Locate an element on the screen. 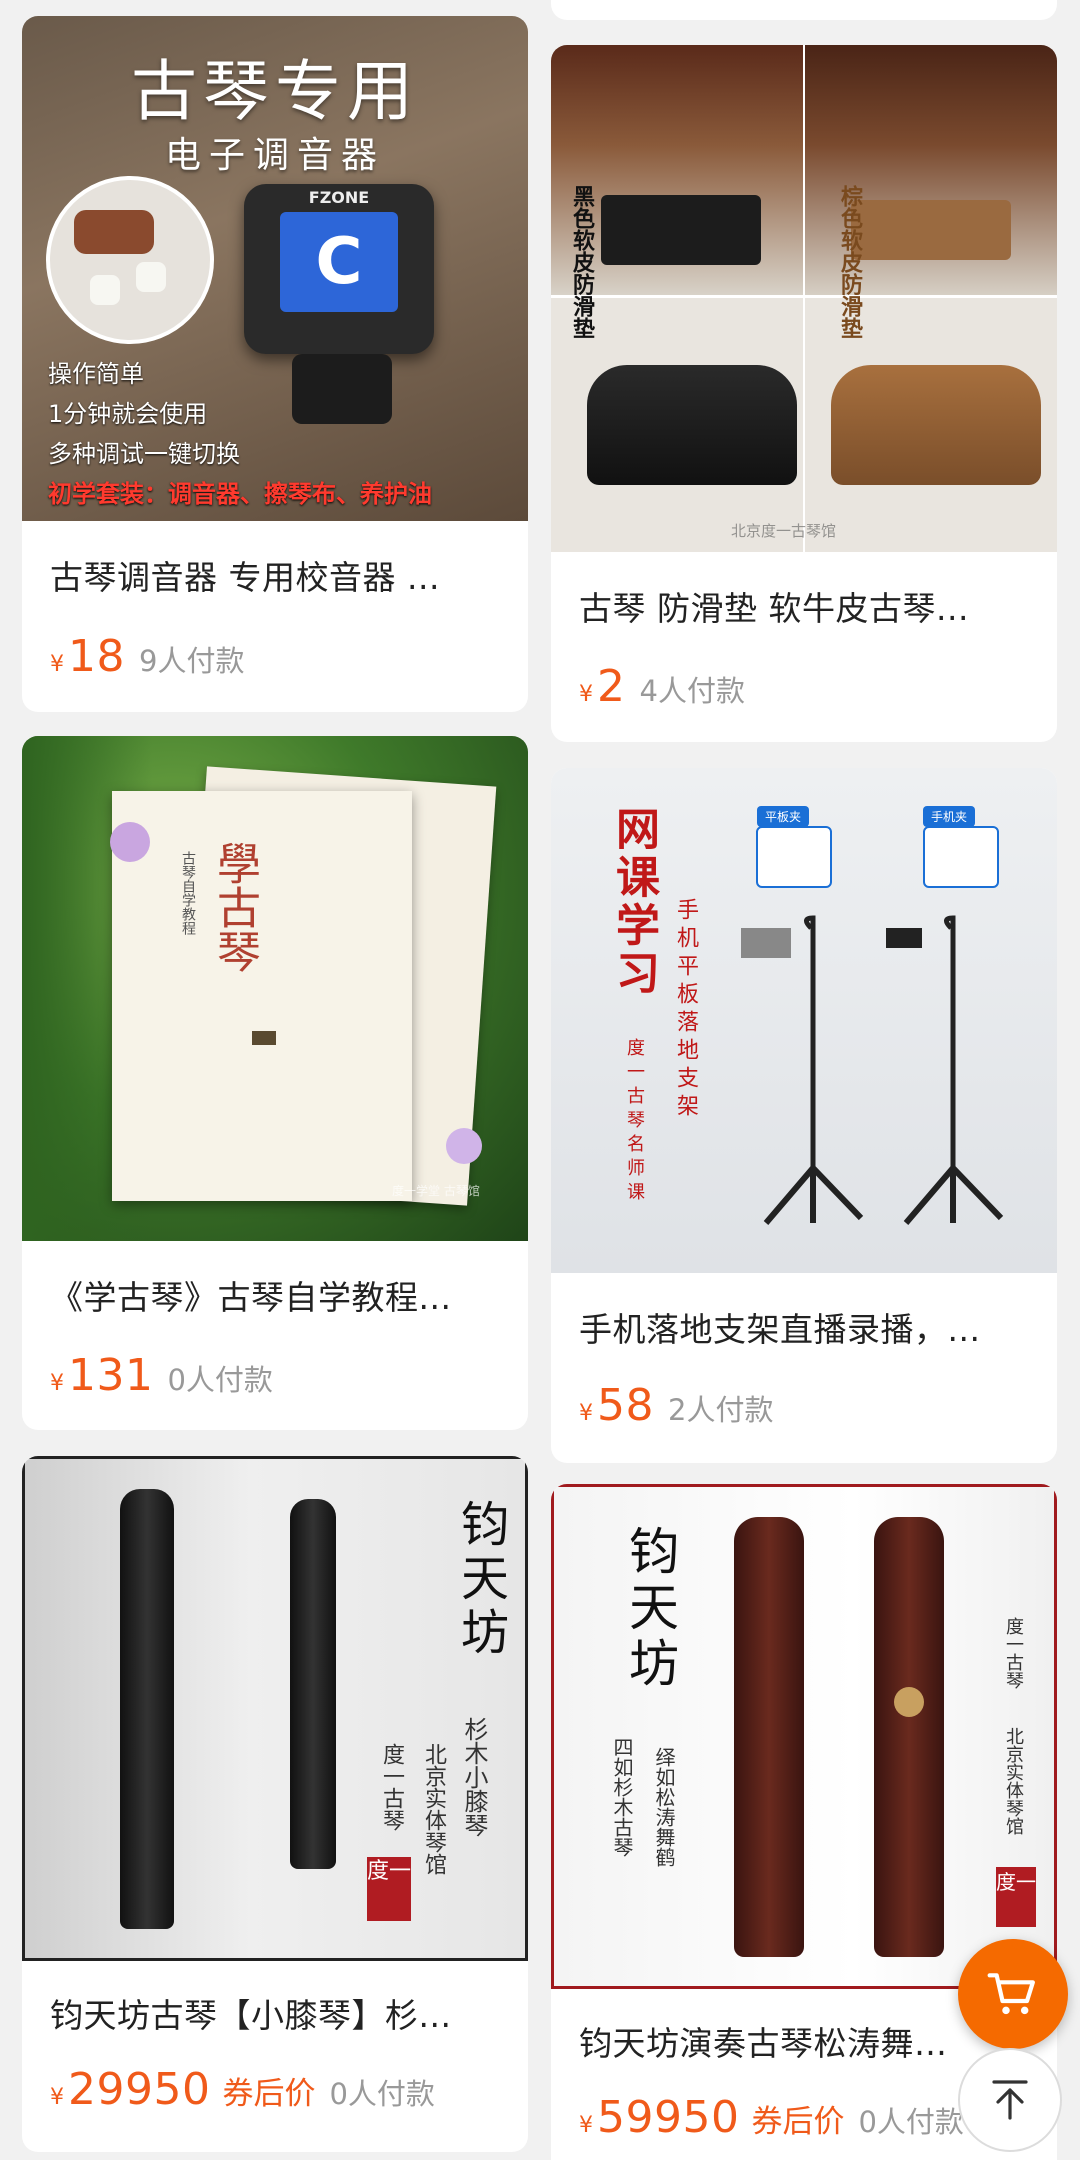 Image resolution: width=1080 pixels, height=2160 pixels. feature-line: 操作简单 is located at coordinates (96, 374).